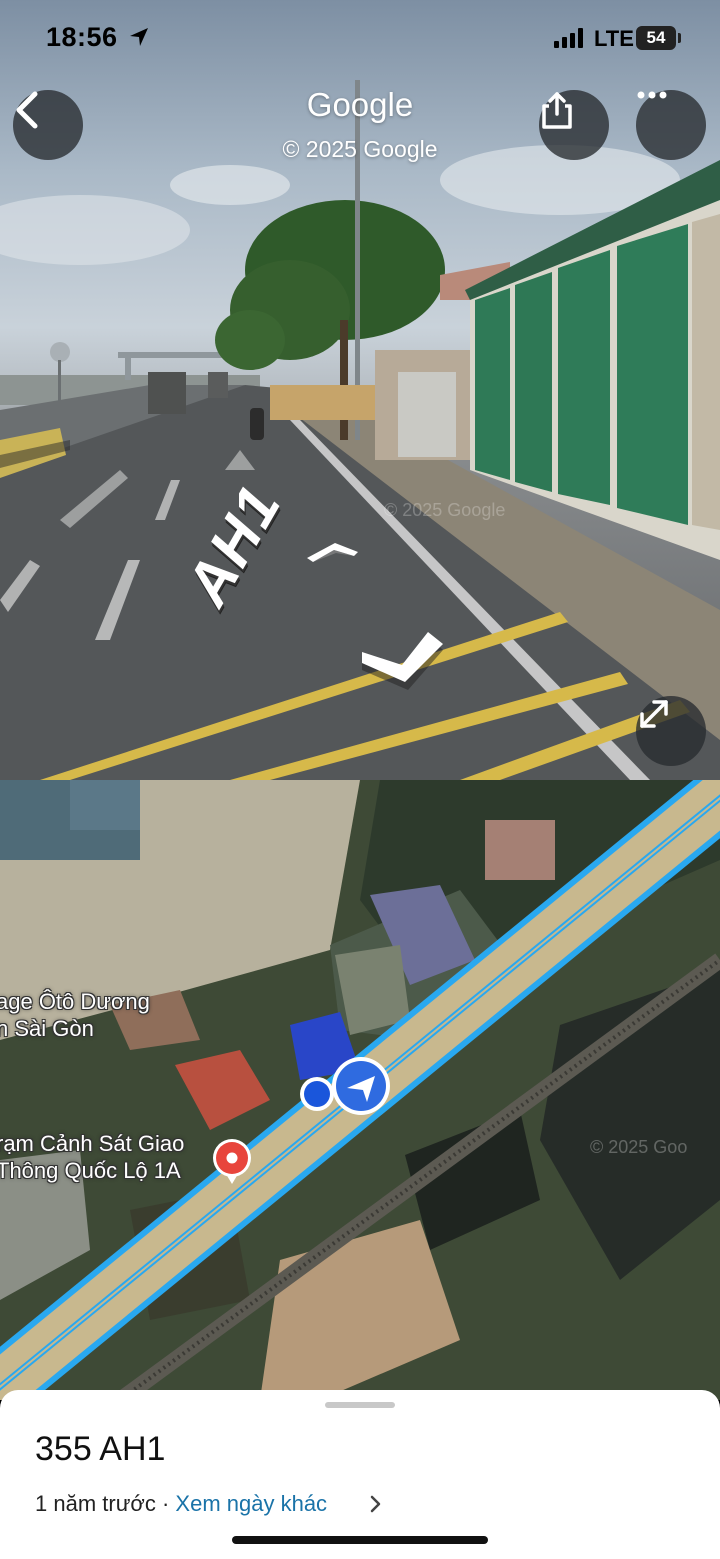 This screenshot has height=1559, width=720. Describe the element at coordinates (445, 510) in the screenshot. I see `street-view-watermark: © 2025 Google` at that location.